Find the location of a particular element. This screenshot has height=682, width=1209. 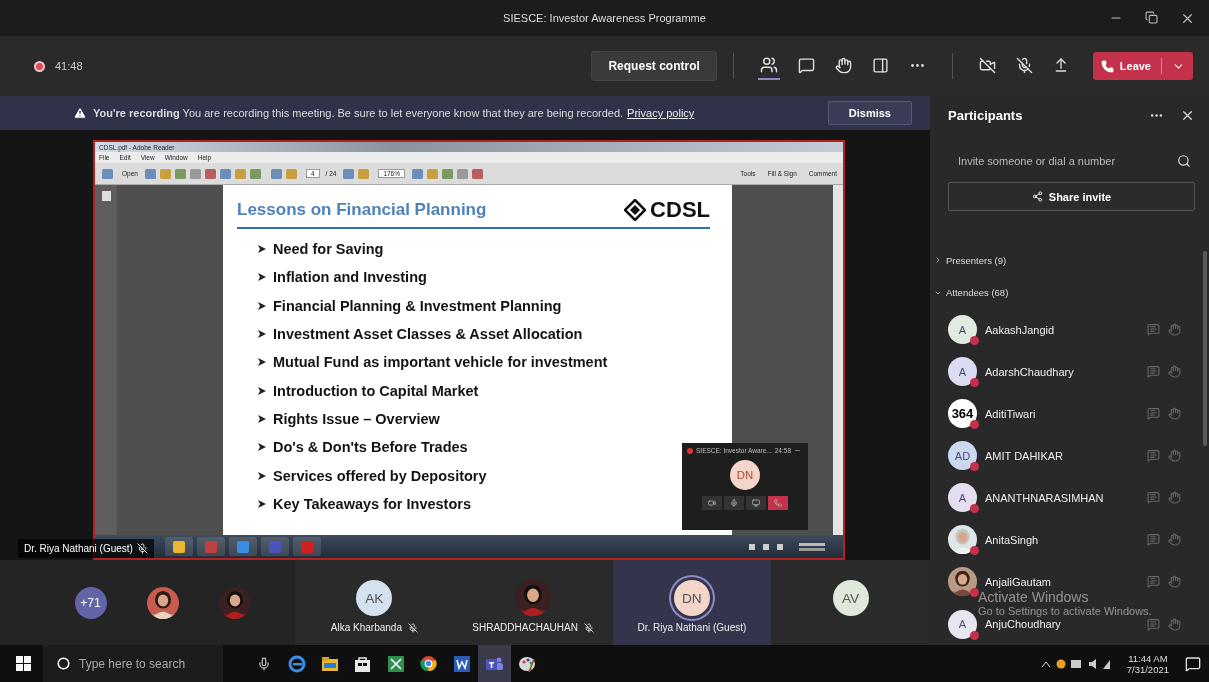

logo-text: CDSL is located at coordinates (680, 210).